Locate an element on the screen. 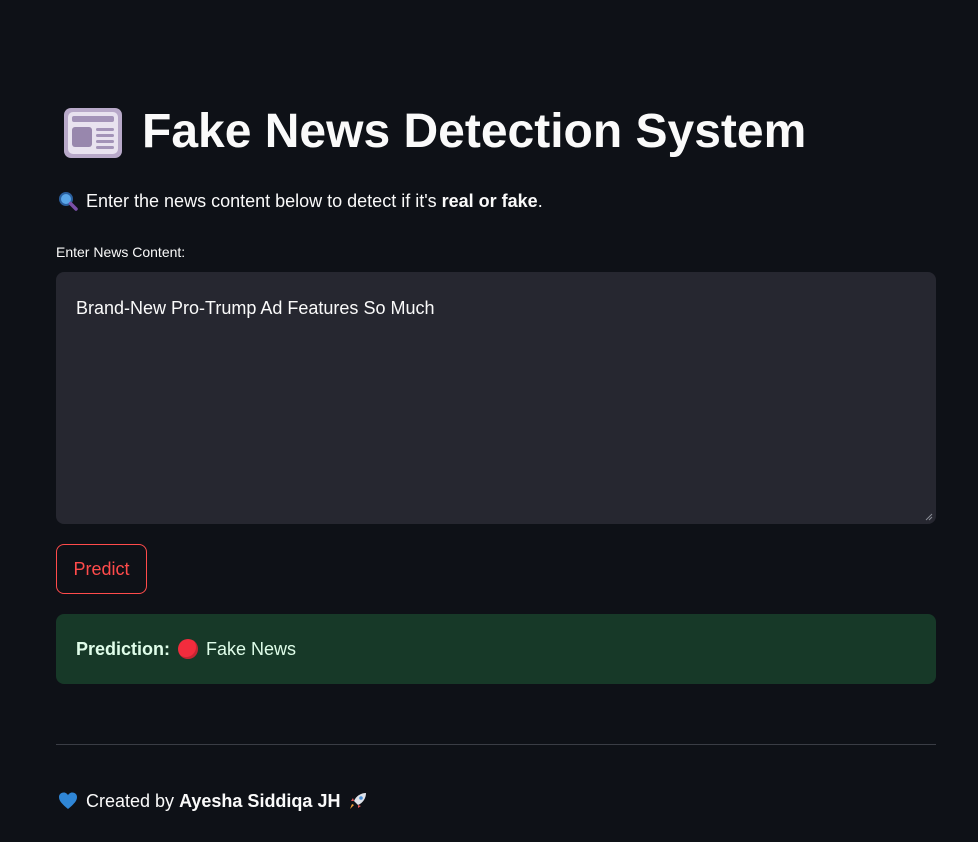  divider is located at coordinates (496, 744).